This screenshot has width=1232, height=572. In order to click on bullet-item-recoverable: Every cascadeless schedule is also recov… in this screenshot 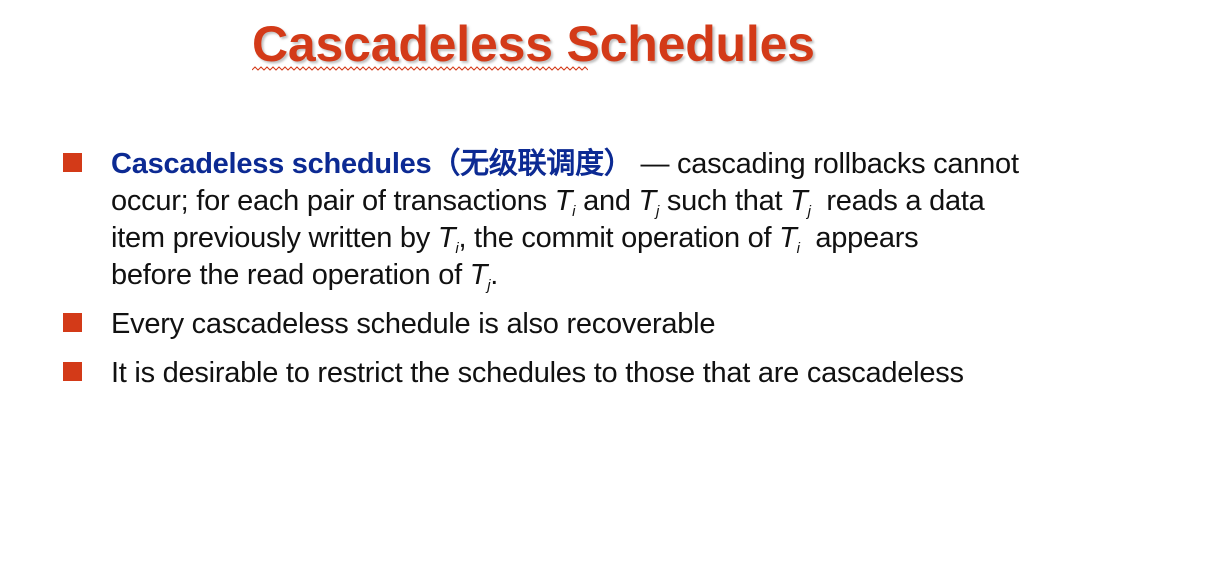, I will do `click(592, 324)`.